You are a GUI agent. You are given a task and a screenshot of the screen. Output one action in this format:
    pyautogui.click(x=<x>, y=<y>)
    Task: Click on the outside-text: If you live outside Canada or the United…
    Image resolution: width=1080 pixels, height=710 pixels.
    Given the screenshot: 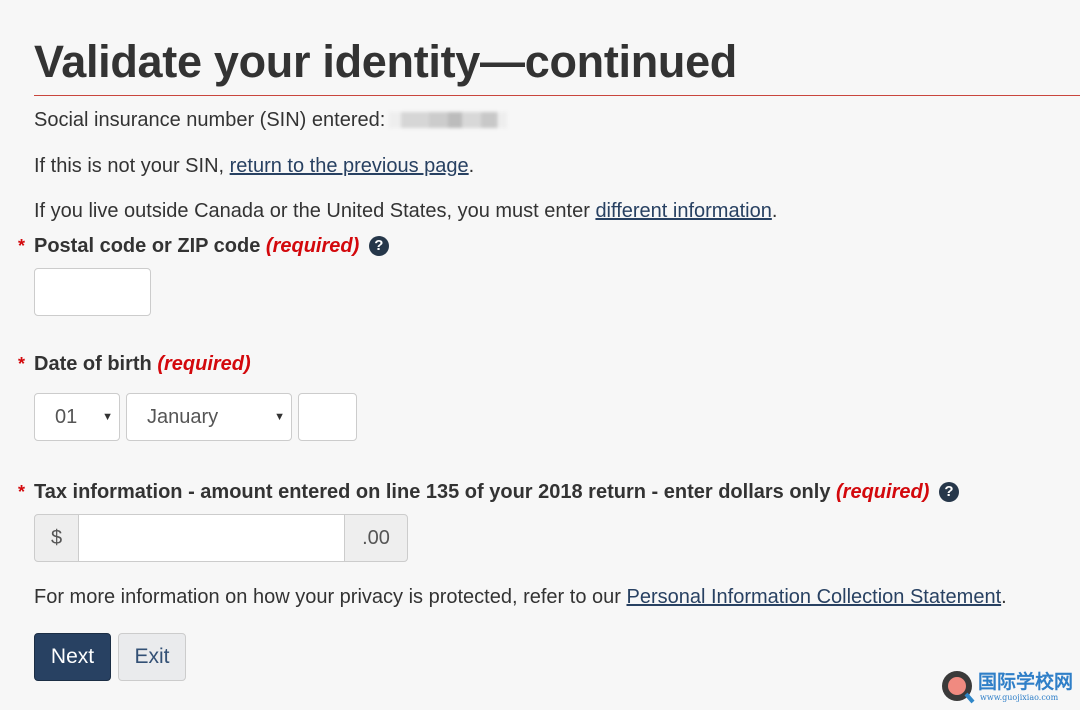 What is the action you would take?
    pyautogui.click(x=315, y=211)
    